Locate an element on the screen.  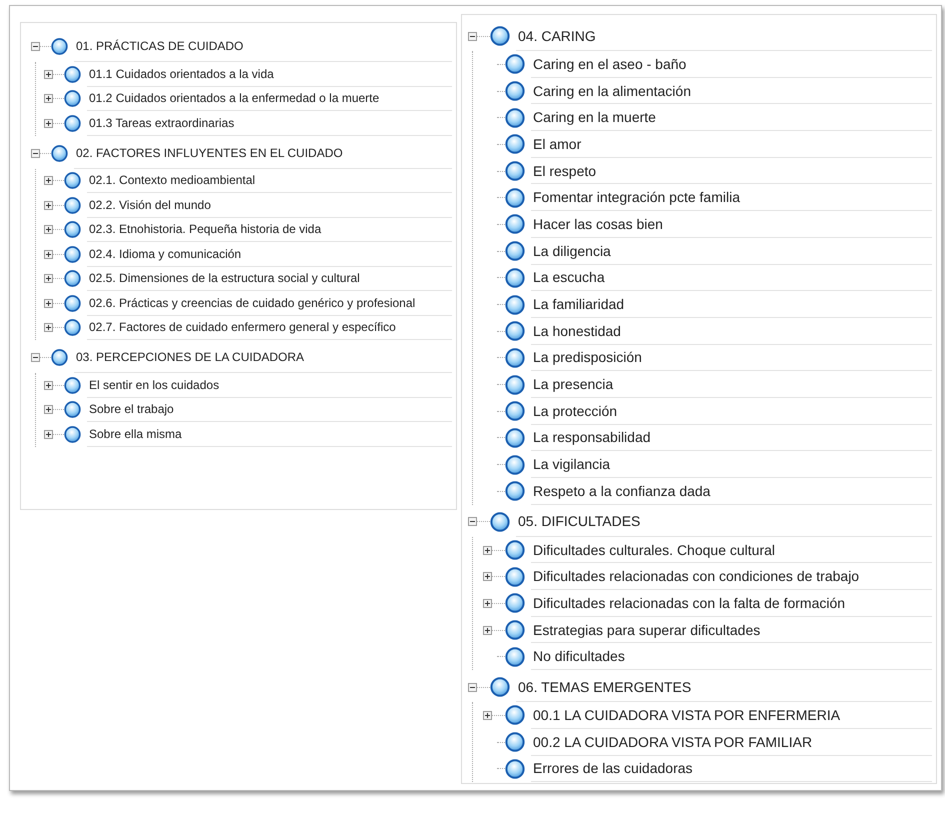
node-label: Caring en el aseo - baño is located at coordinates (731, 64).